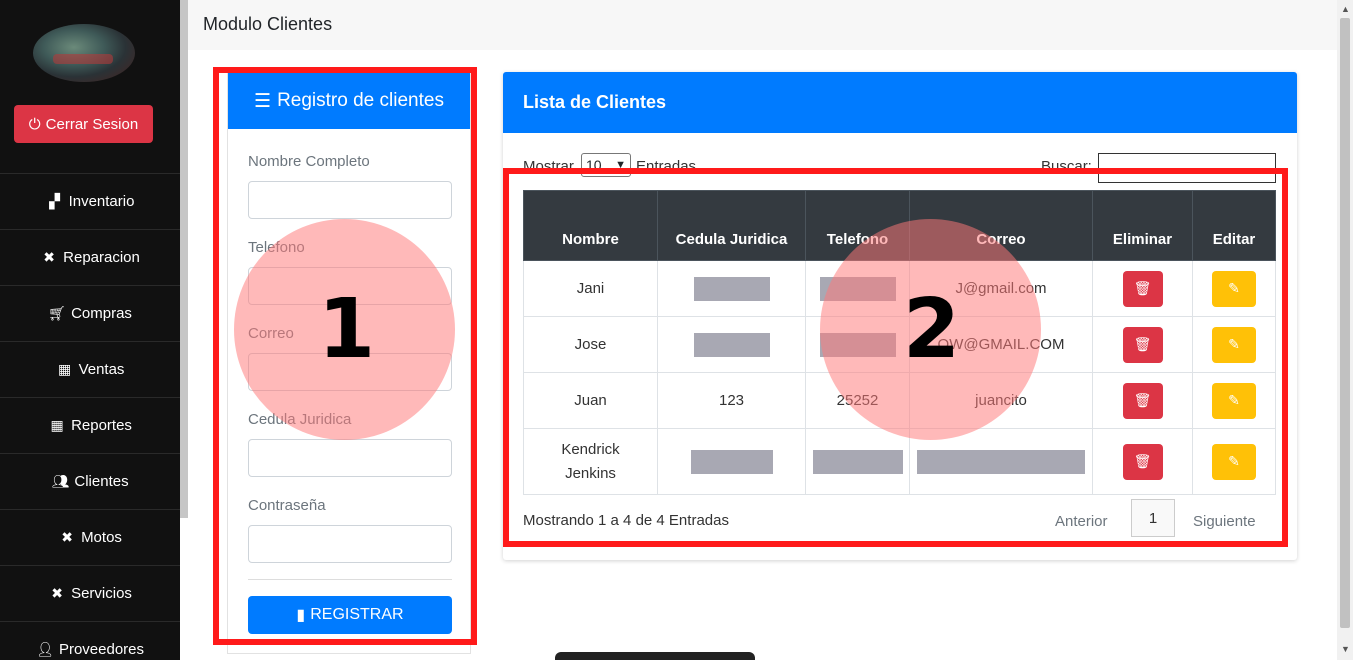  What do you see at coordinates (350, 200) in the screenshot?
I see `name-field` at bounding box center [350, 200].